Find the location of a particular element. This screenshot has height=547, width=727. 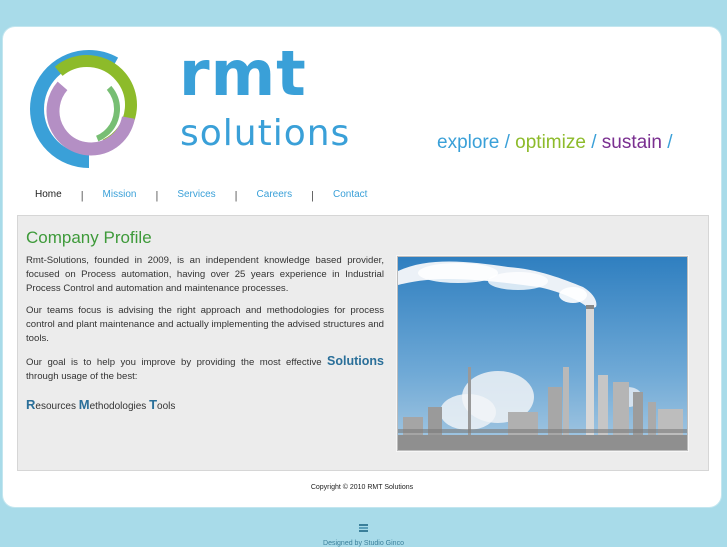

rmt-acronym: Resources Methodologies Tools is located at coordinates (205, 406).